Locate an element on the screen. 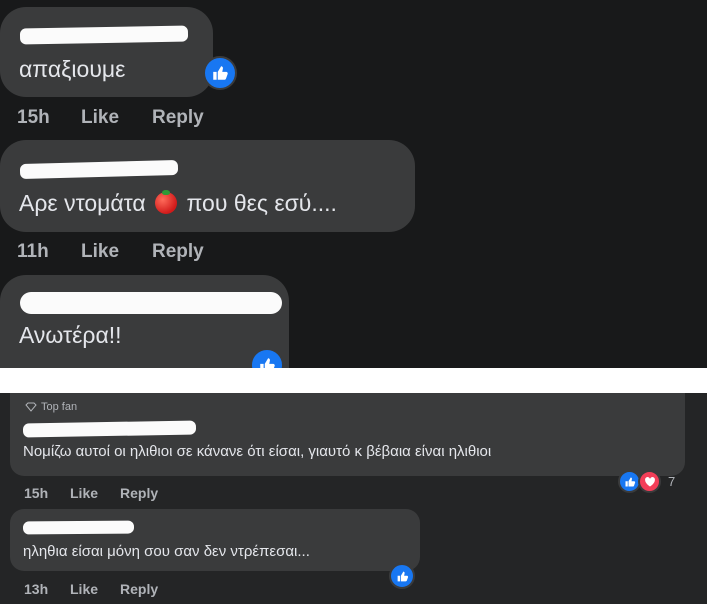 This screenshot has width=707, height=604. comment-meta: 13h Like Reply is located at coordinates (109, 590).